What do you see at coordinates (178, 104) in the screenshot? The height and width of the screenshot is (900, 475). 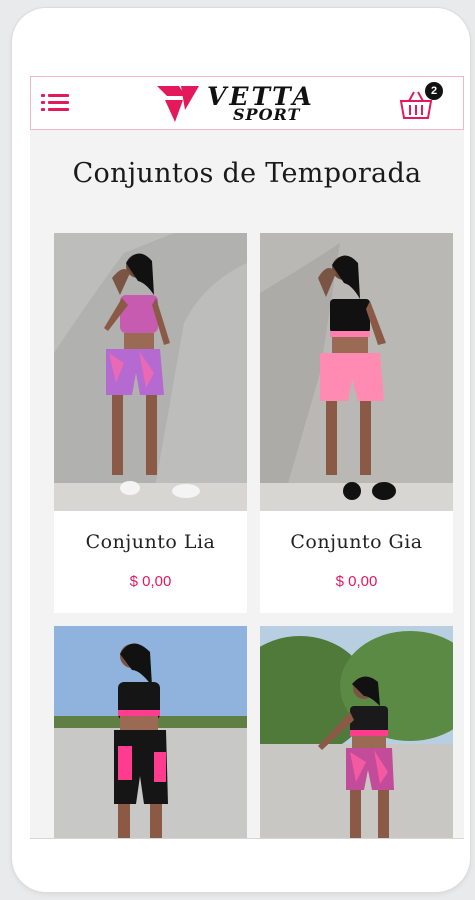 I see `vetta-logo-mark-icon` at bounding box center [178, 104].